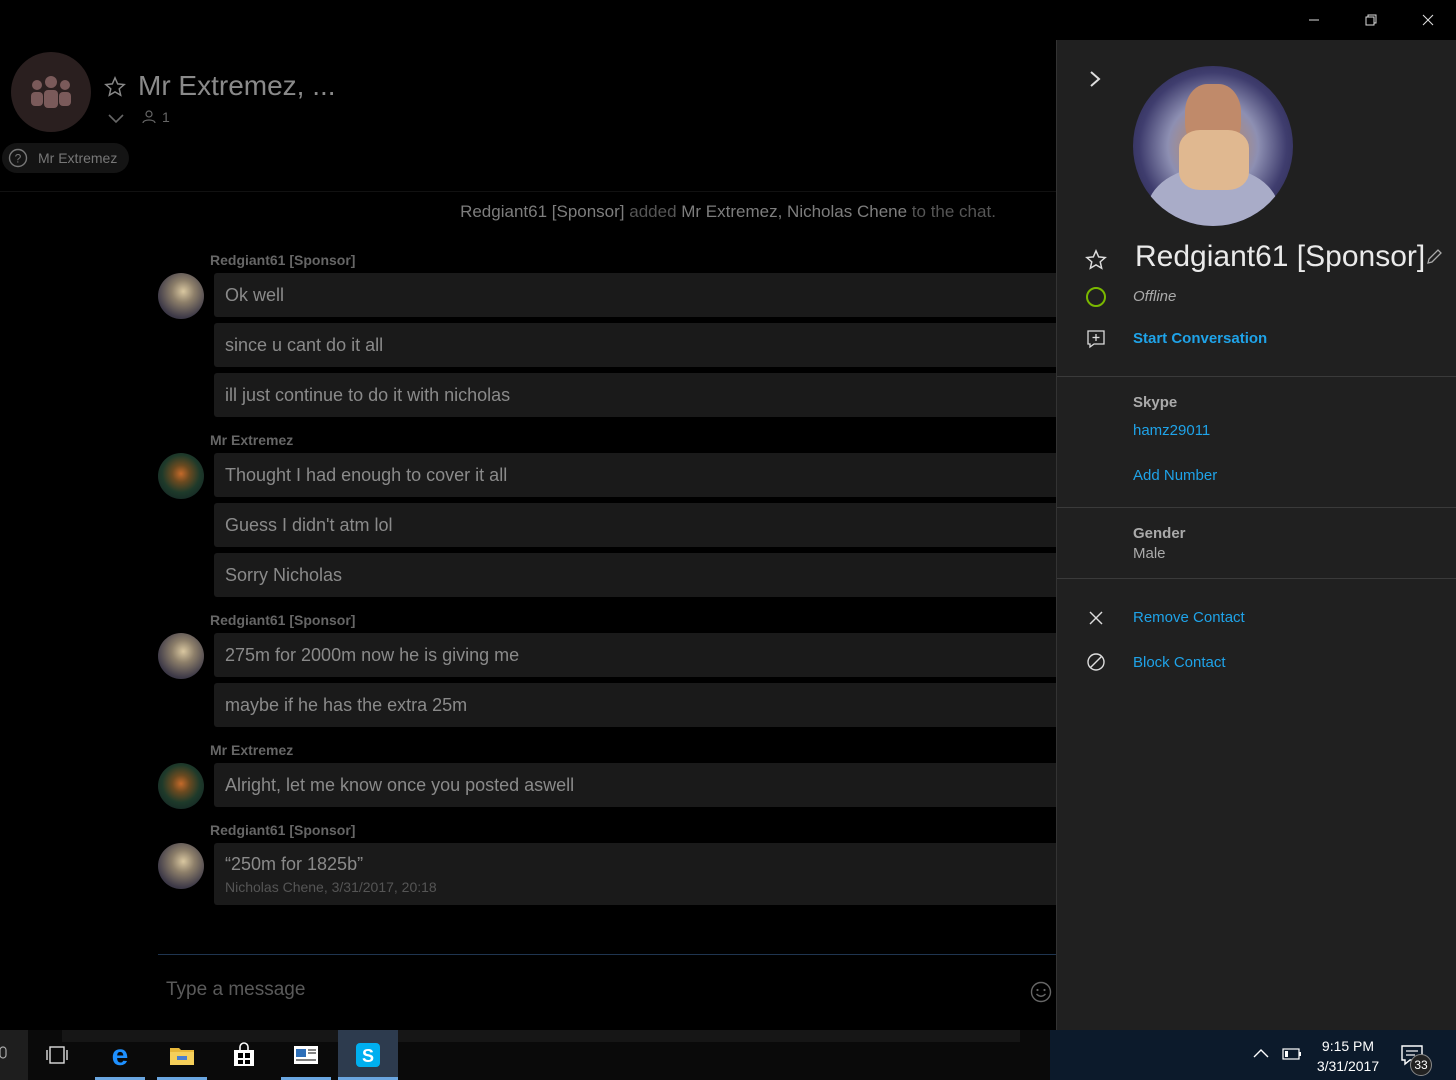 The height and width of the screenshot is (1080, 1456). I want to click on system-tray: 9:15 PM 3/31/2017 33, so click(1253, 1055).